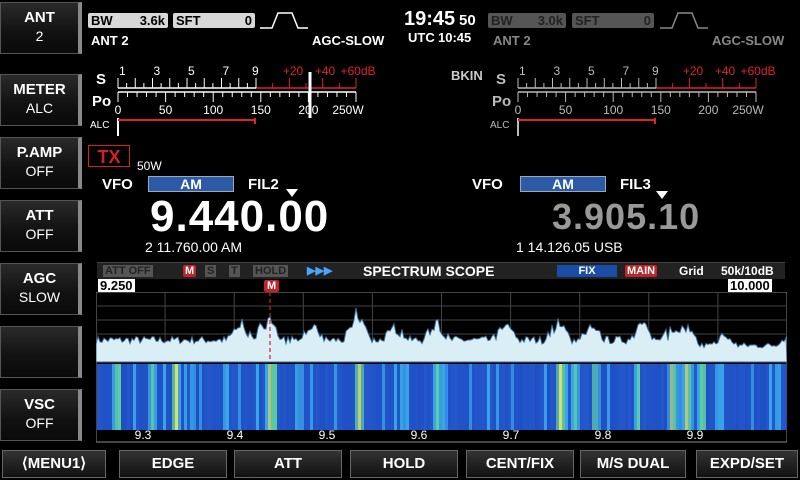 The height and width of the screenshot is (480, 800). Describe the element at coordinates (404, 464) in the screenshot. I see `hold-button: HOLD` at that location.